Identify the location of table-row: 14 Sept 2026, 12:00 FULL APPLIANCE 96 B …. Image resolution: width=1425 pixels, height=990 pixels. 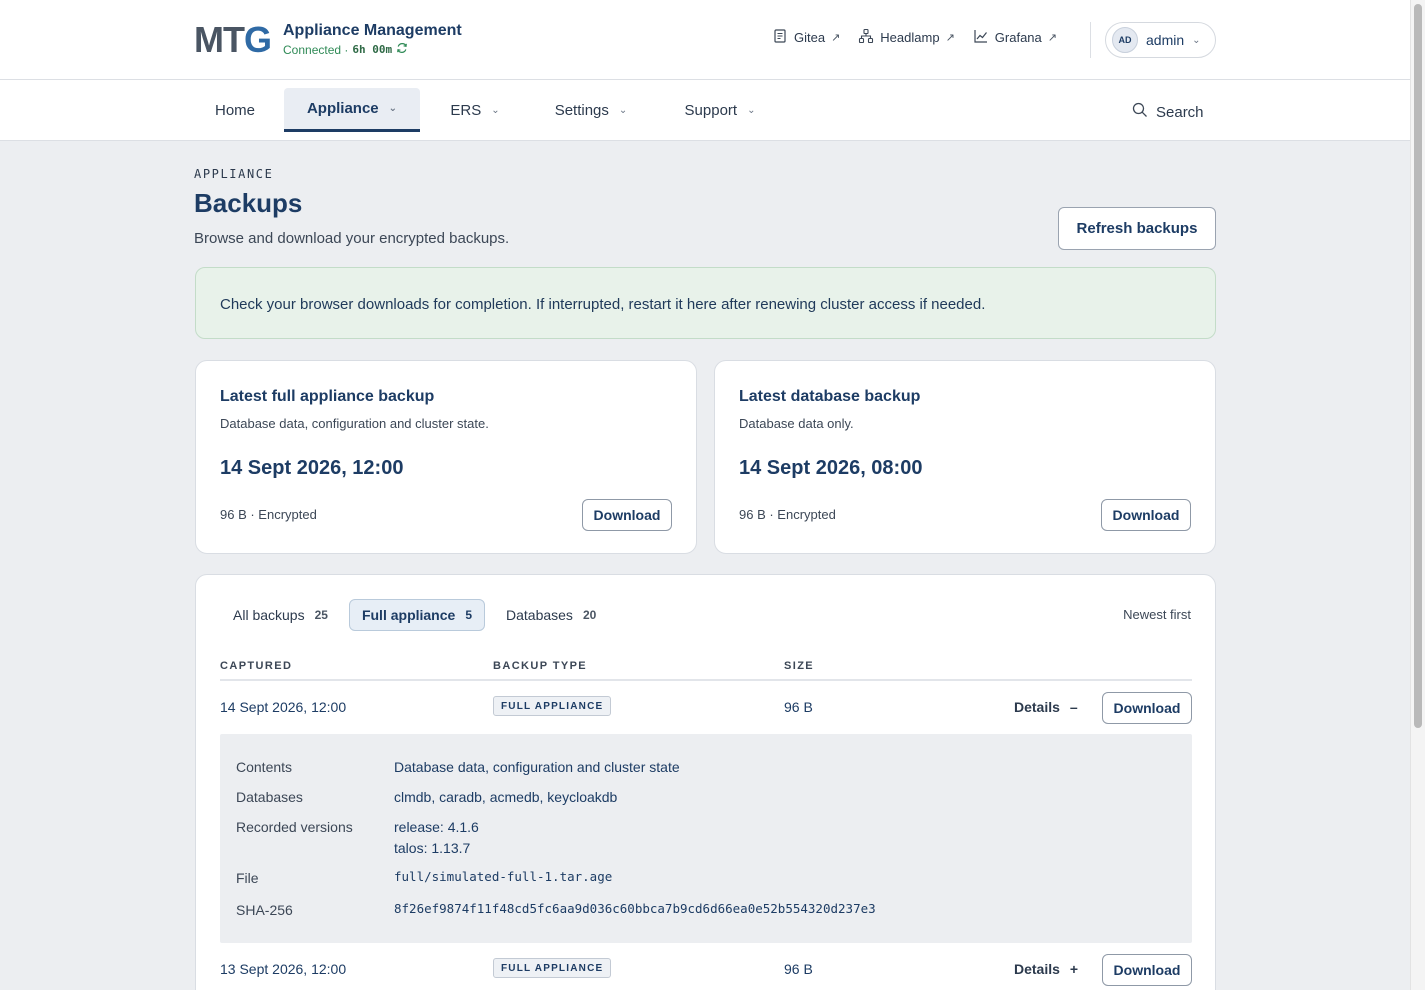
(706, 707).